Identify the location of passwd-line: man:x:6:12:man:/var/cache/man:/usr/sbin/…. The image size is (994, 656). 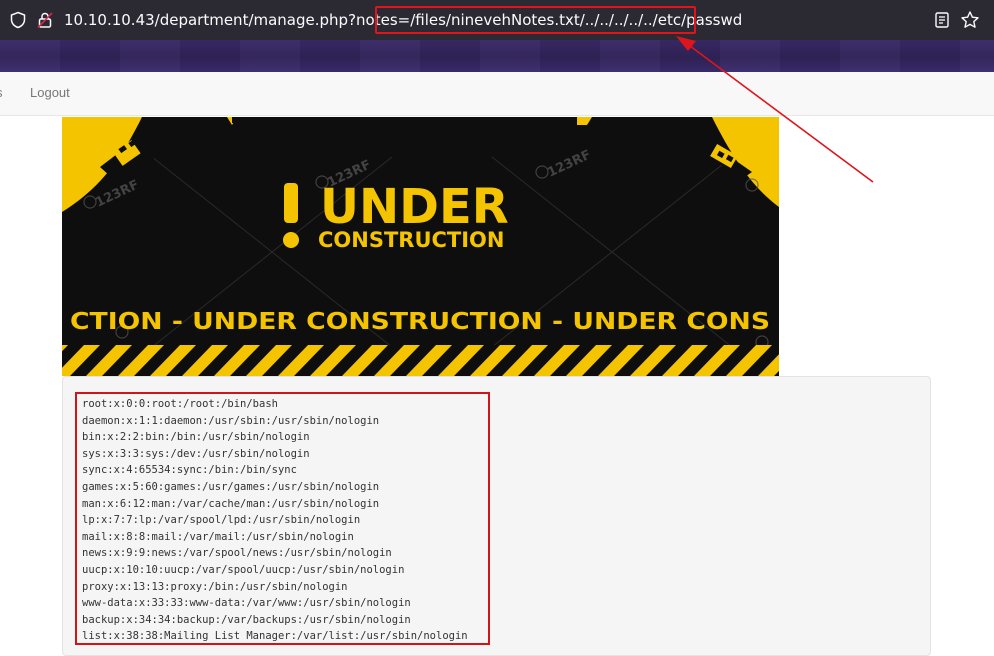
(231, 503).